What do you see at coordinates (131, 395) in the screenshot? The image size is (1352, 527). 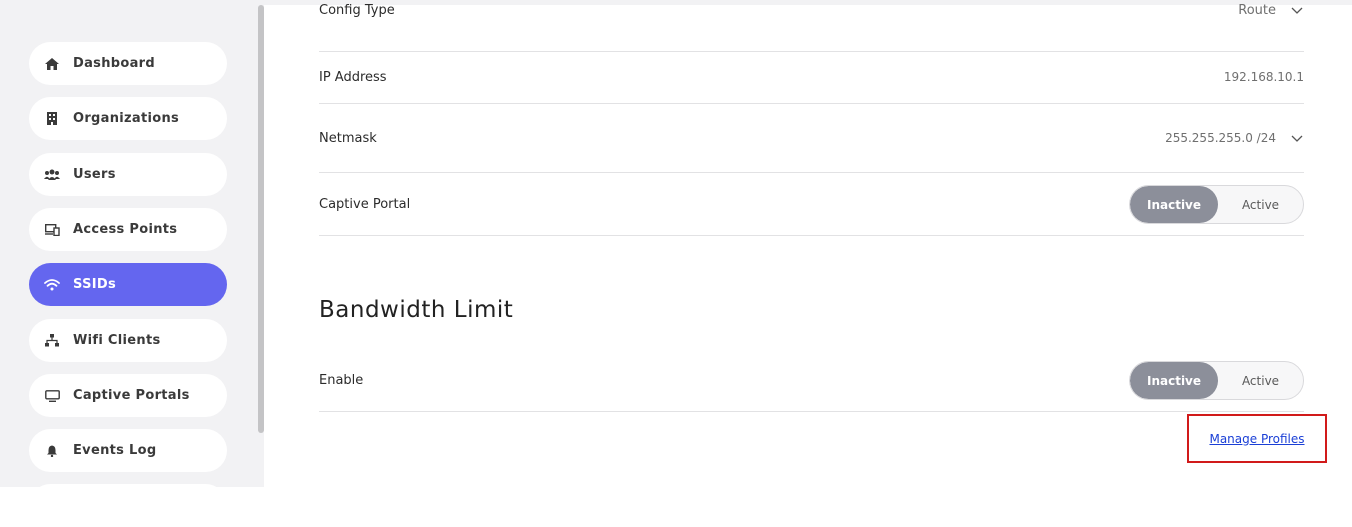 I see `sidebar-item-label: Captive Portals` at bounding box center [131, 395].